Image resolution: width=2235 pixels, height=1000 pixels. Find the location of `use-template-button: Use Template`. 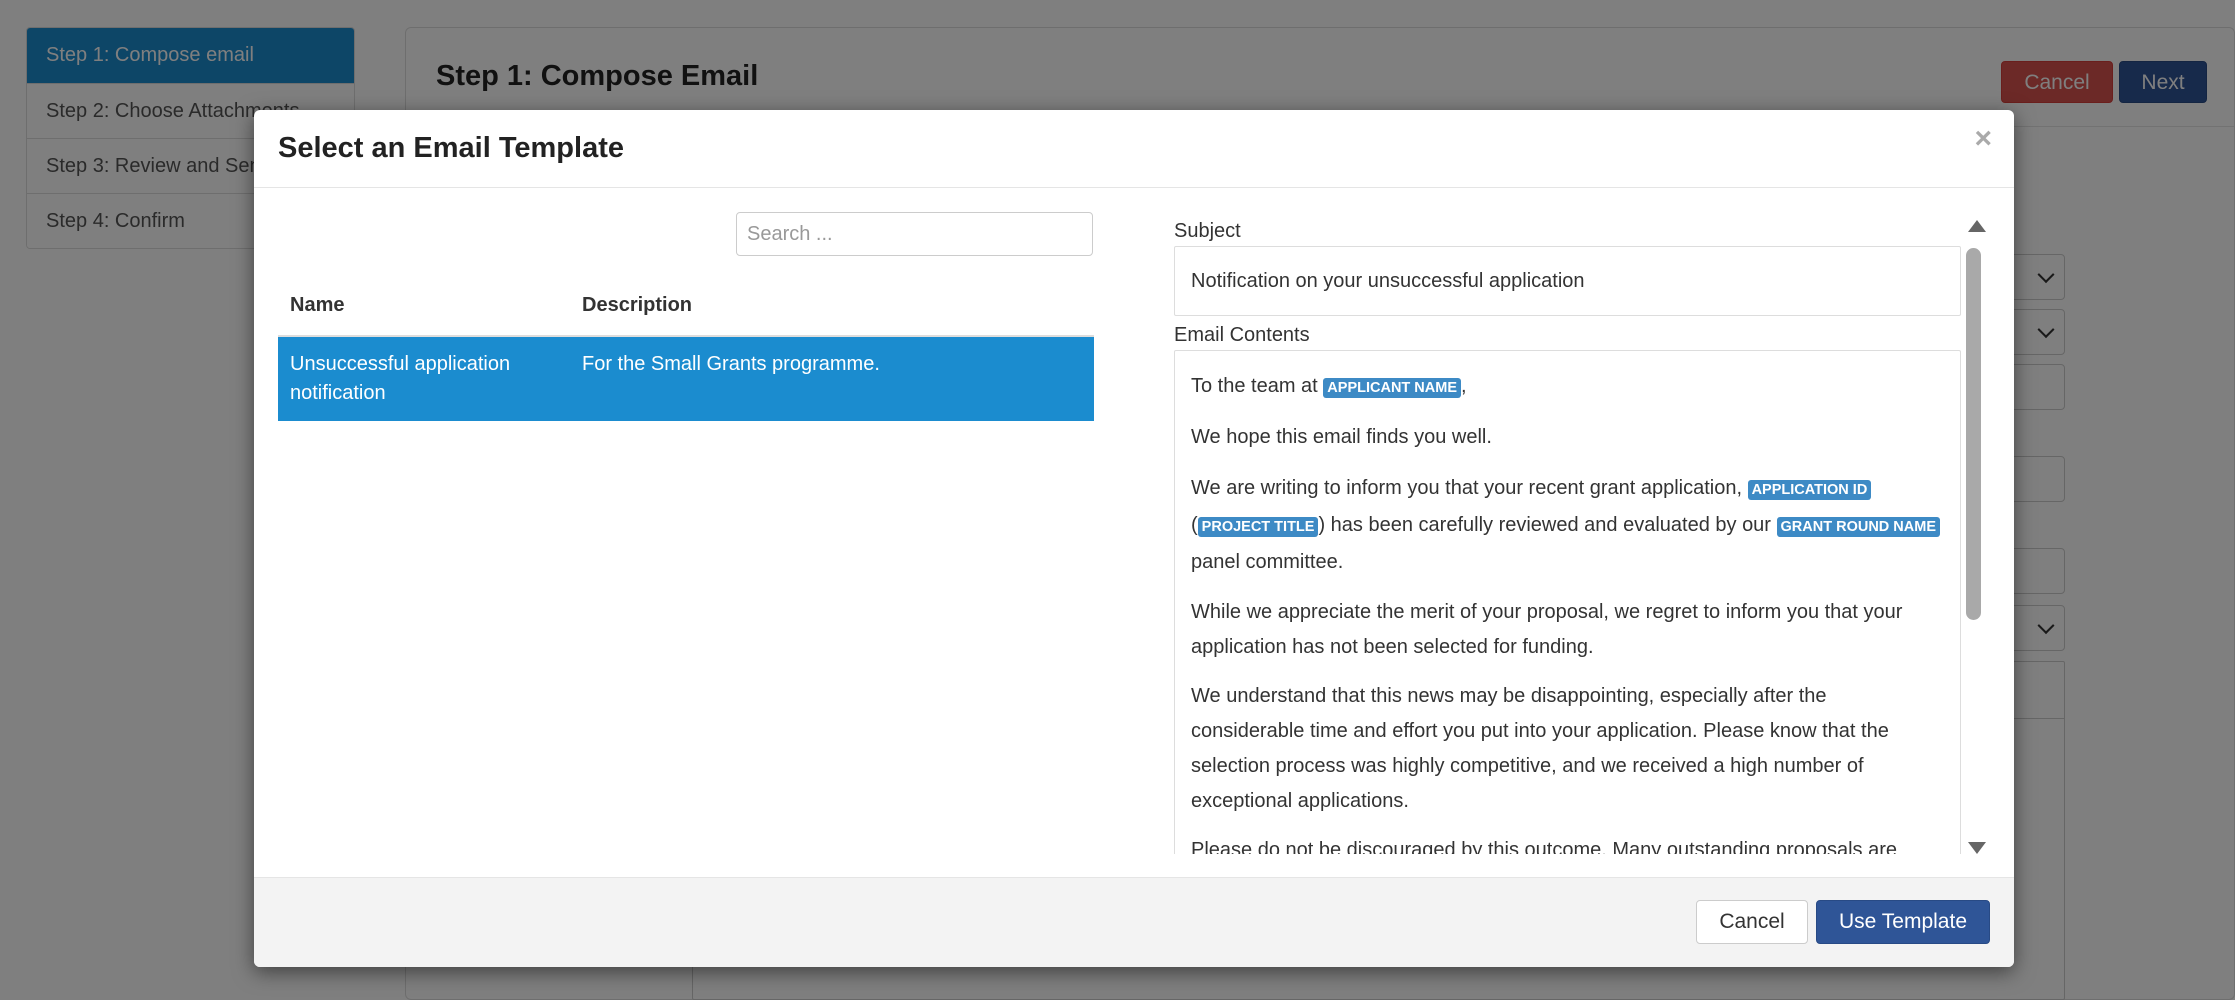

use-template-button: Use Template is located at coordinates (1903, 922).